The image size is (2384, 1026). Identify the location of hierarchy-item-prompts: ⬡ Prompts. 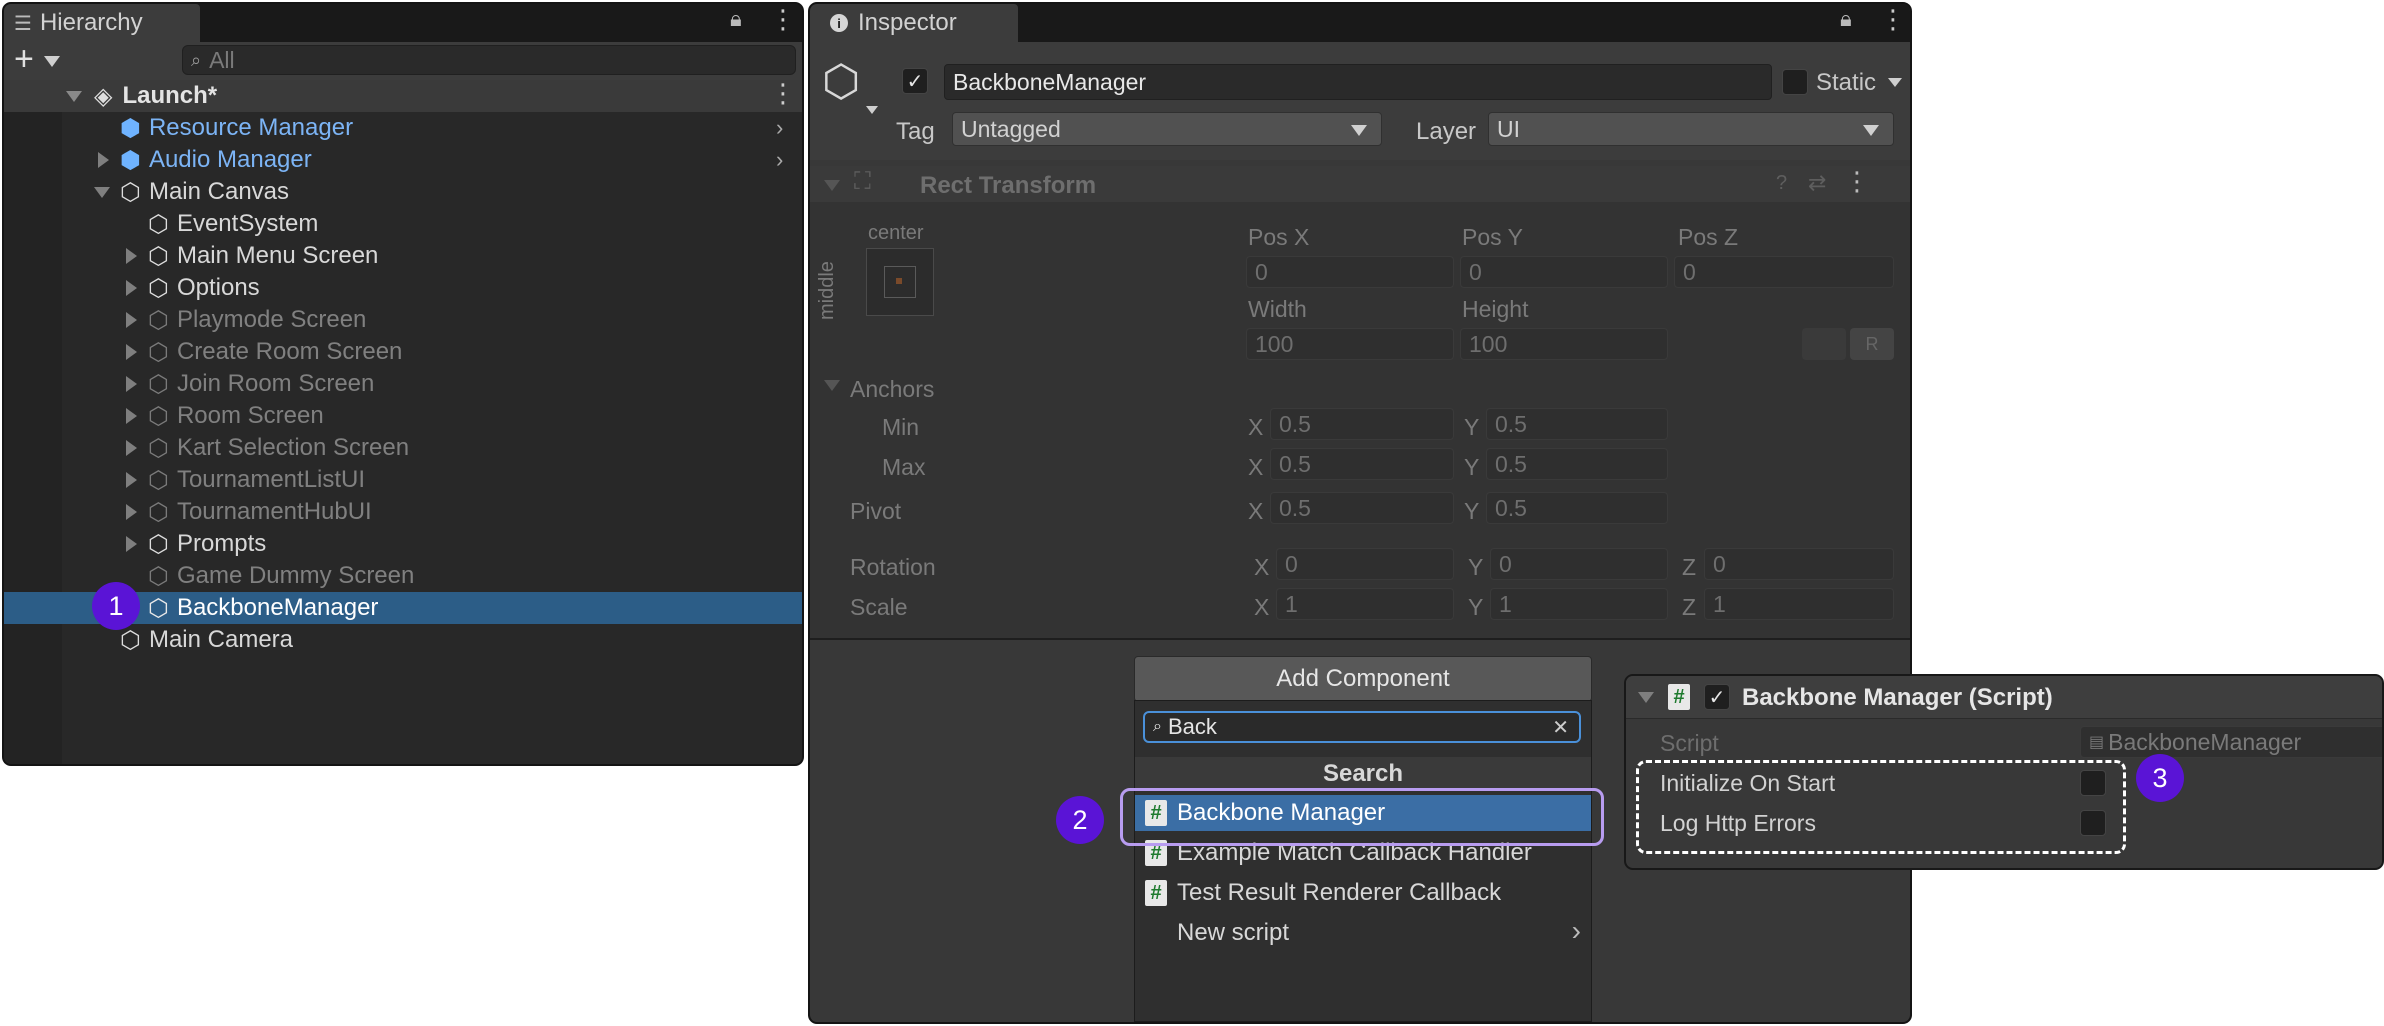
(403, 544).